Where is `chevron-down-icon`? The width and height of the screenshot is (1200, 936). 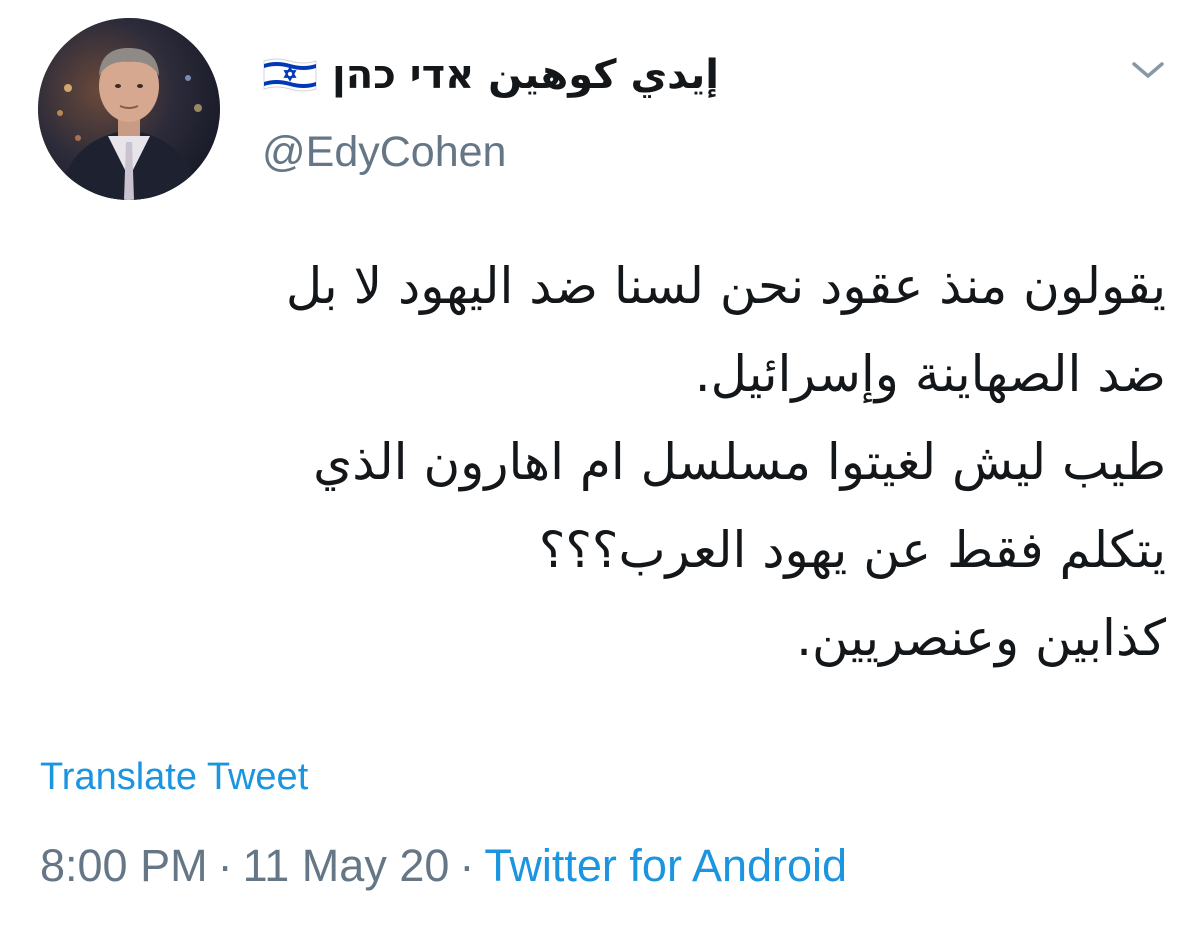 chevron-down-icon is located at coordinates (1148, 70).